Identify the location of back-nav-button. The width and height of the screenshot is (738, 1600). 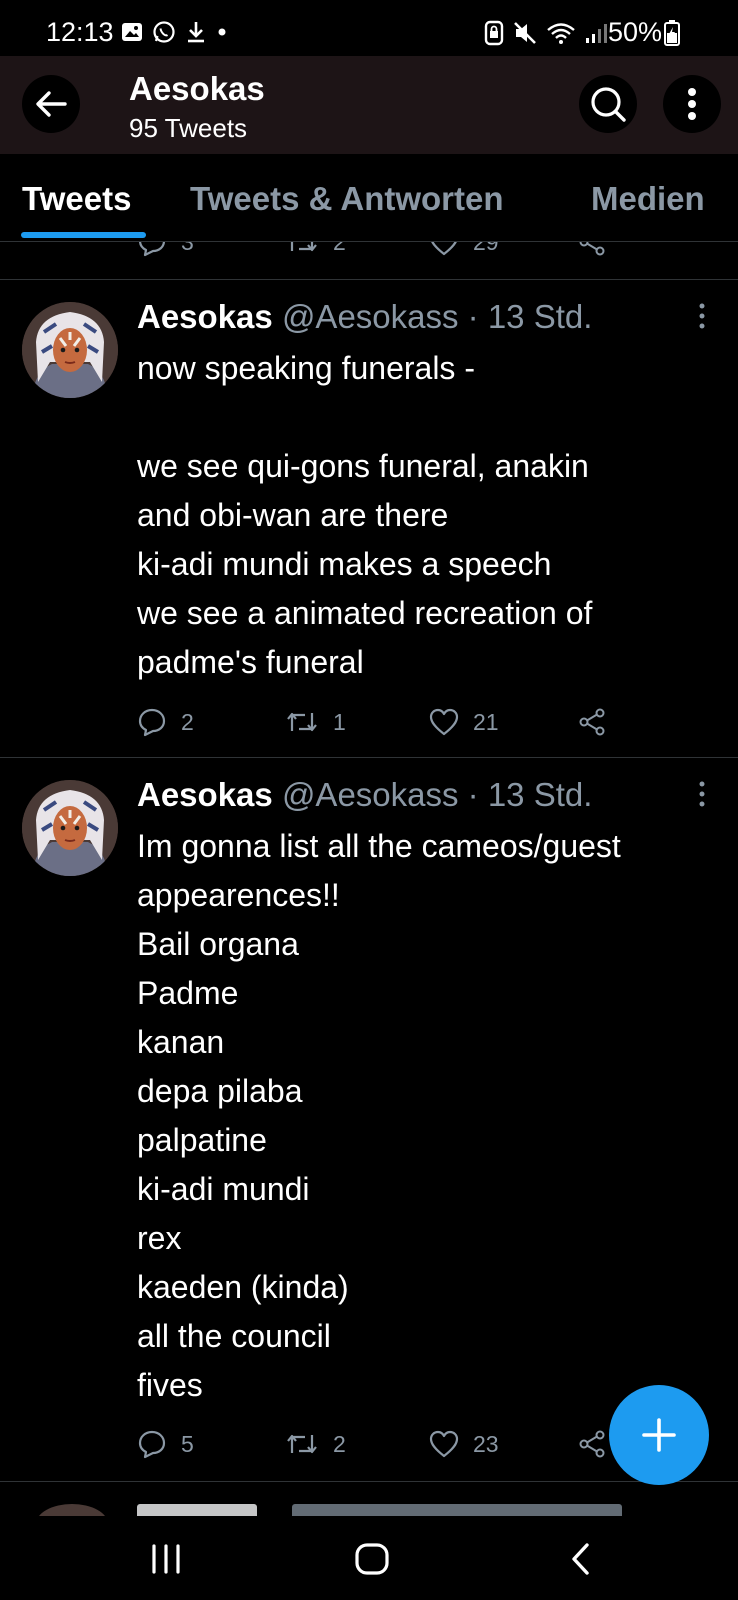
(580, 1559).